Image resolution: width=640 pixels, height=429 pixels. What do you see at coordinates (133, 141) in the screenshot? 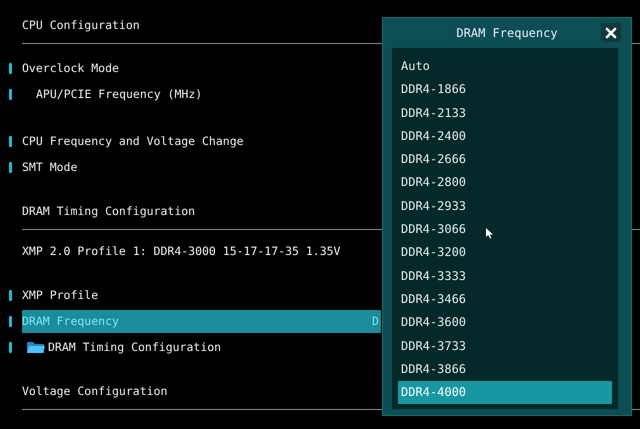
I see `item-label: CPU Frequency and Voltage Change` at bounding box center [133, 141].